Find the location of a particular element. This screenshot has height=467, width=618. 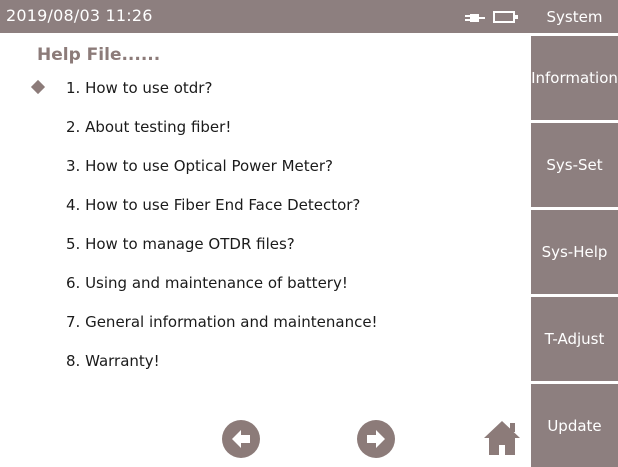

help-item-5: 5. How to manage OTDR files? is located at coordinates (265, 245).